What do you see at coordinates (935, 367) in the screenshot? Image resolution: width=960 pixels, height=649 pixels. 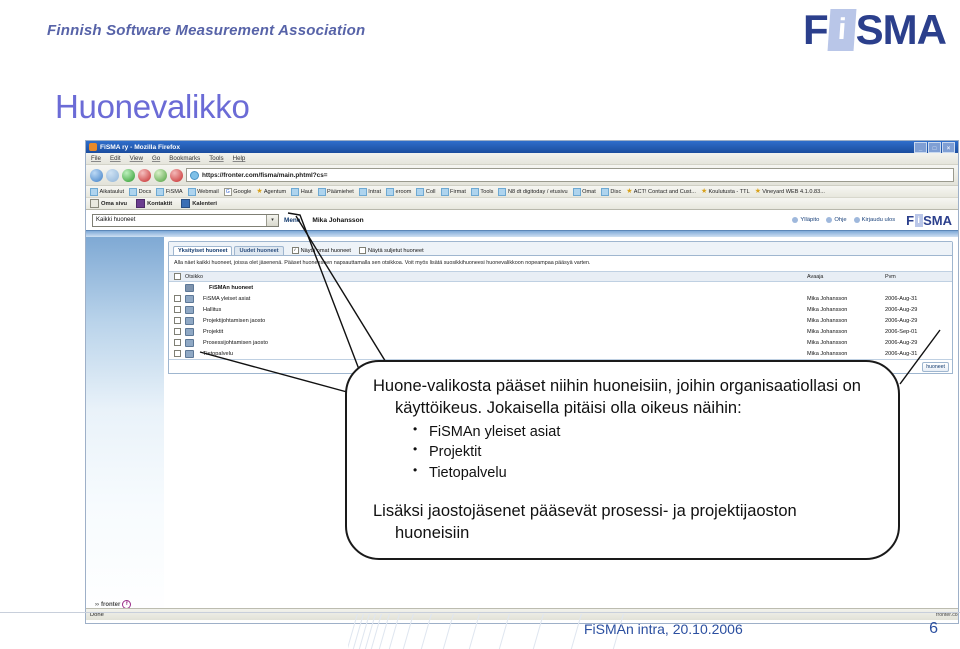 I see `huoneet-button: huoneet` at bounding box center [935, 367].